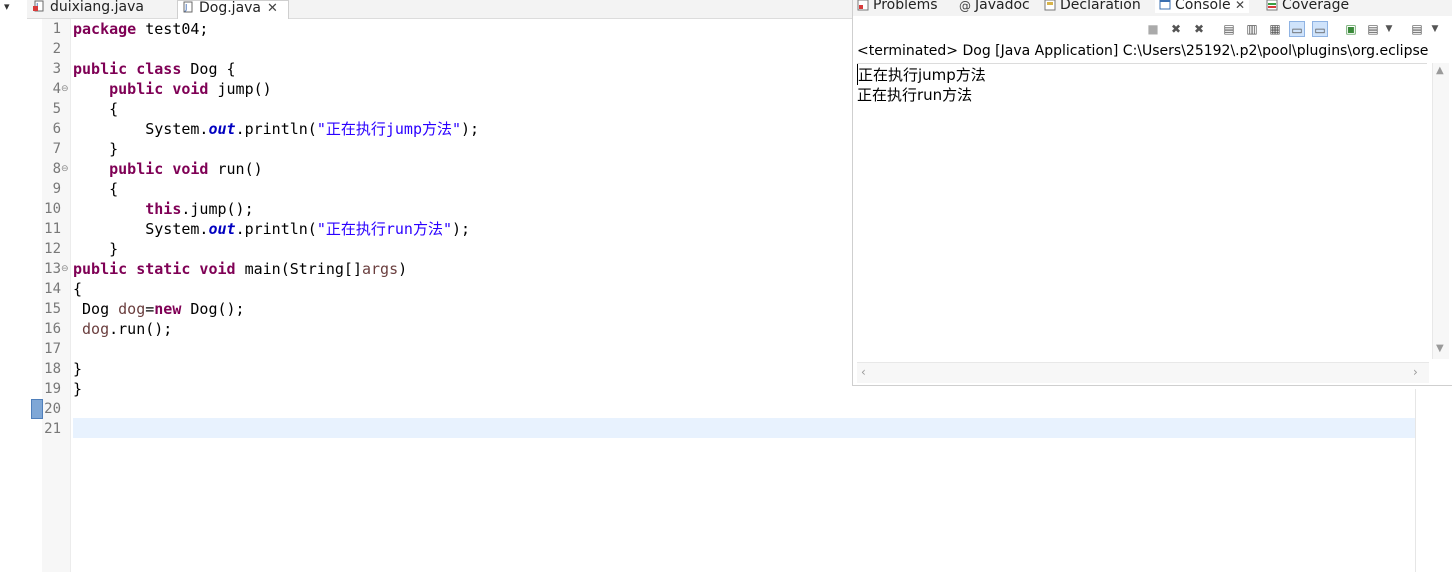  What do you see at coordinates (1272, 5) in the screenshot?
I see `coverage-icon` at bounding box center [1272, 5].